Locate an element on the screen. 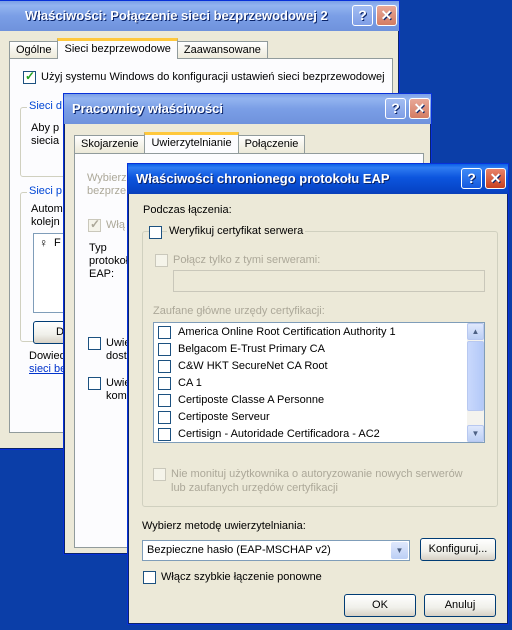 This screenshot has width=512, height=630. ca-item-label: C&W HKT SecureNet CA Root is located at coordinates (253, 366).